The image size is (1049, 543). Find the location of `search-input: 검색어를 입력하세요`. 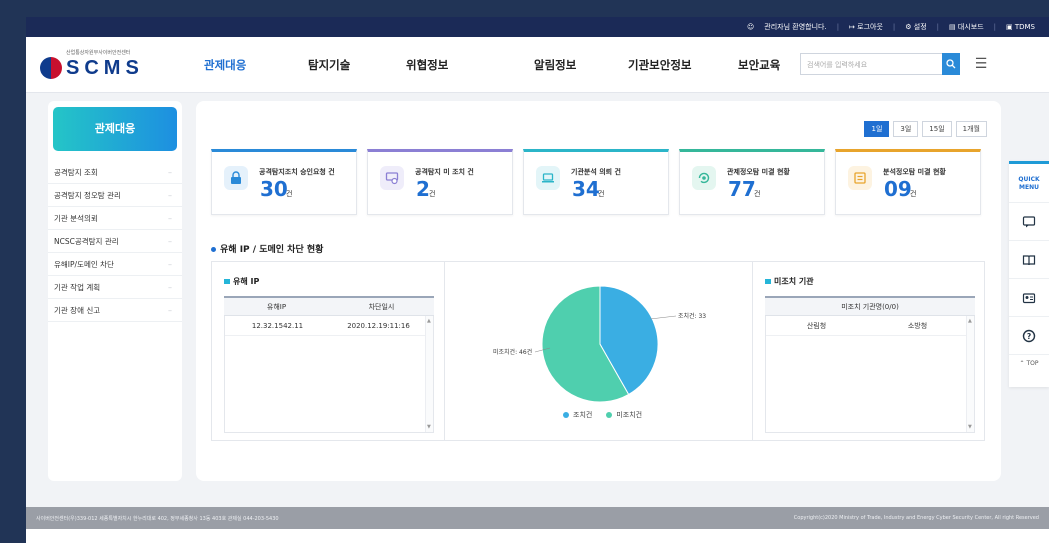

search-input: 검색어를 입력하세요 is located at coordinates (880, 64).